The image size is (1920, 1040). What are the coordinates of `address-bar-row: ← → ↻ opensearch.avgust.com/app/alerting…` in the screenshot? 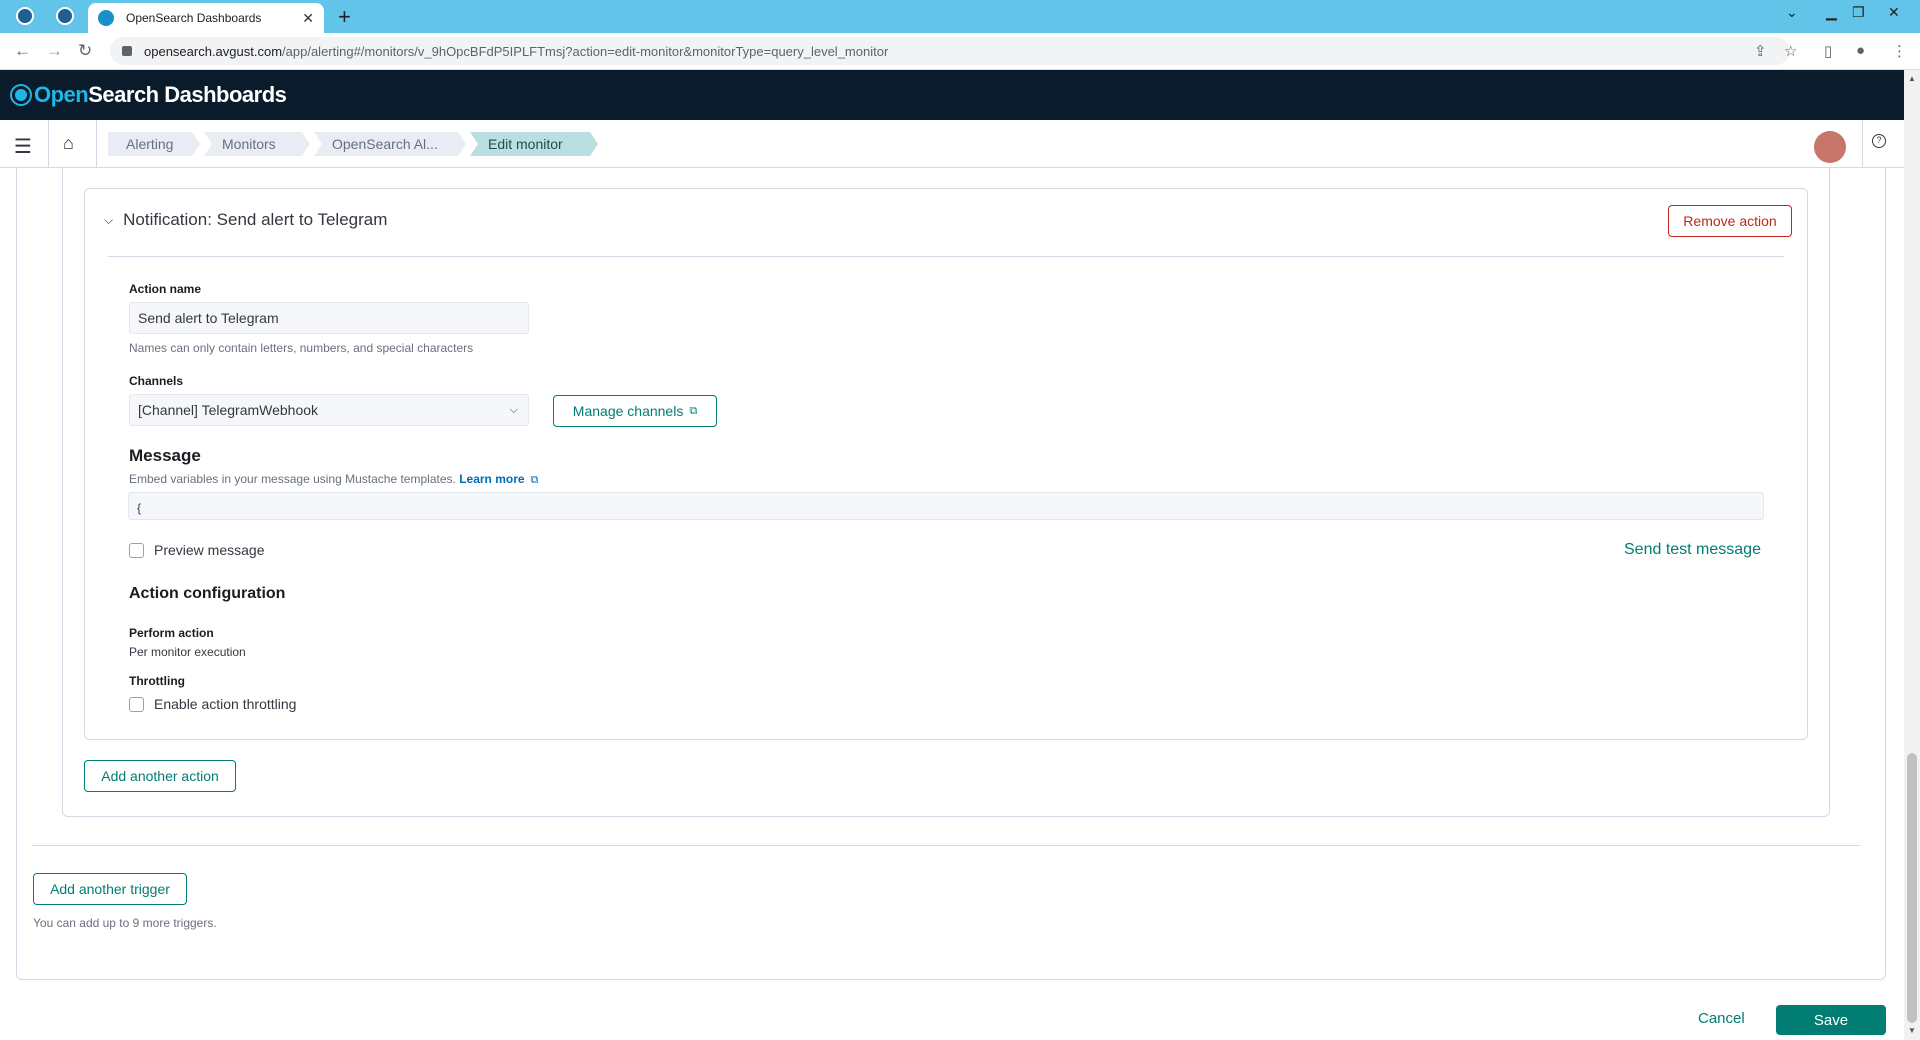 It's located at (960, 51).